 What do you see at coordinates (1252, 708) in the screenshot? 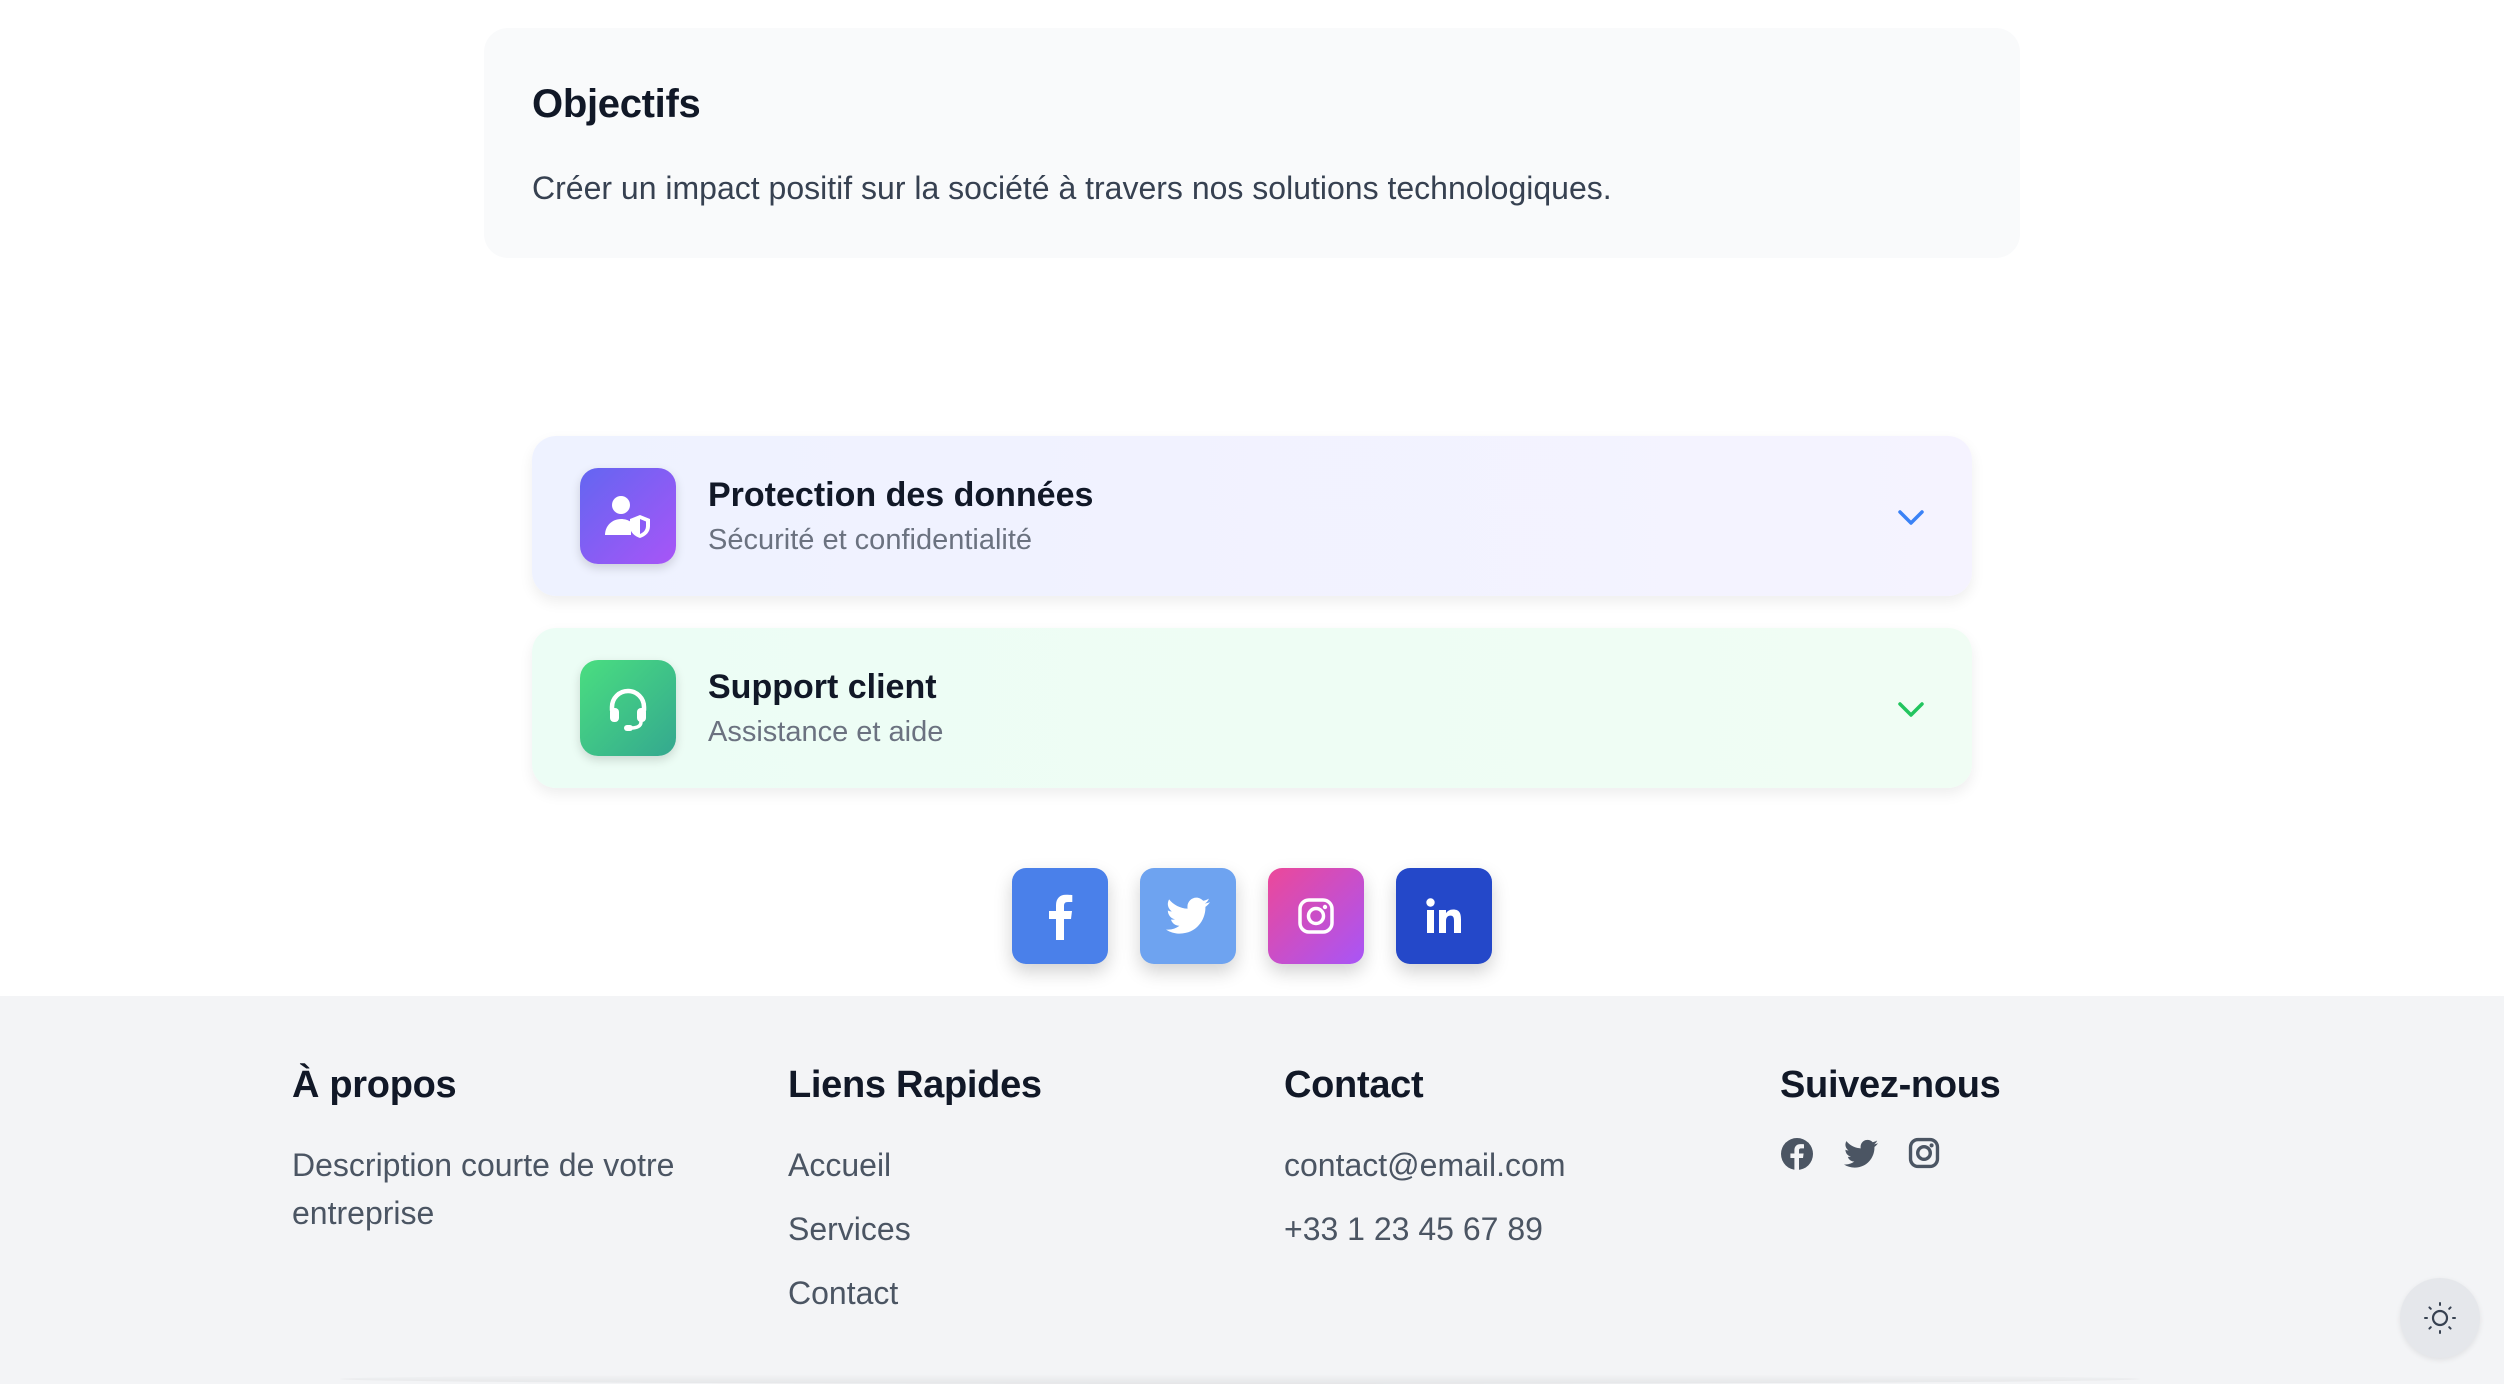
I see `accordion-support: Support client Assistance et aide` at bounding box center [1252, 708].